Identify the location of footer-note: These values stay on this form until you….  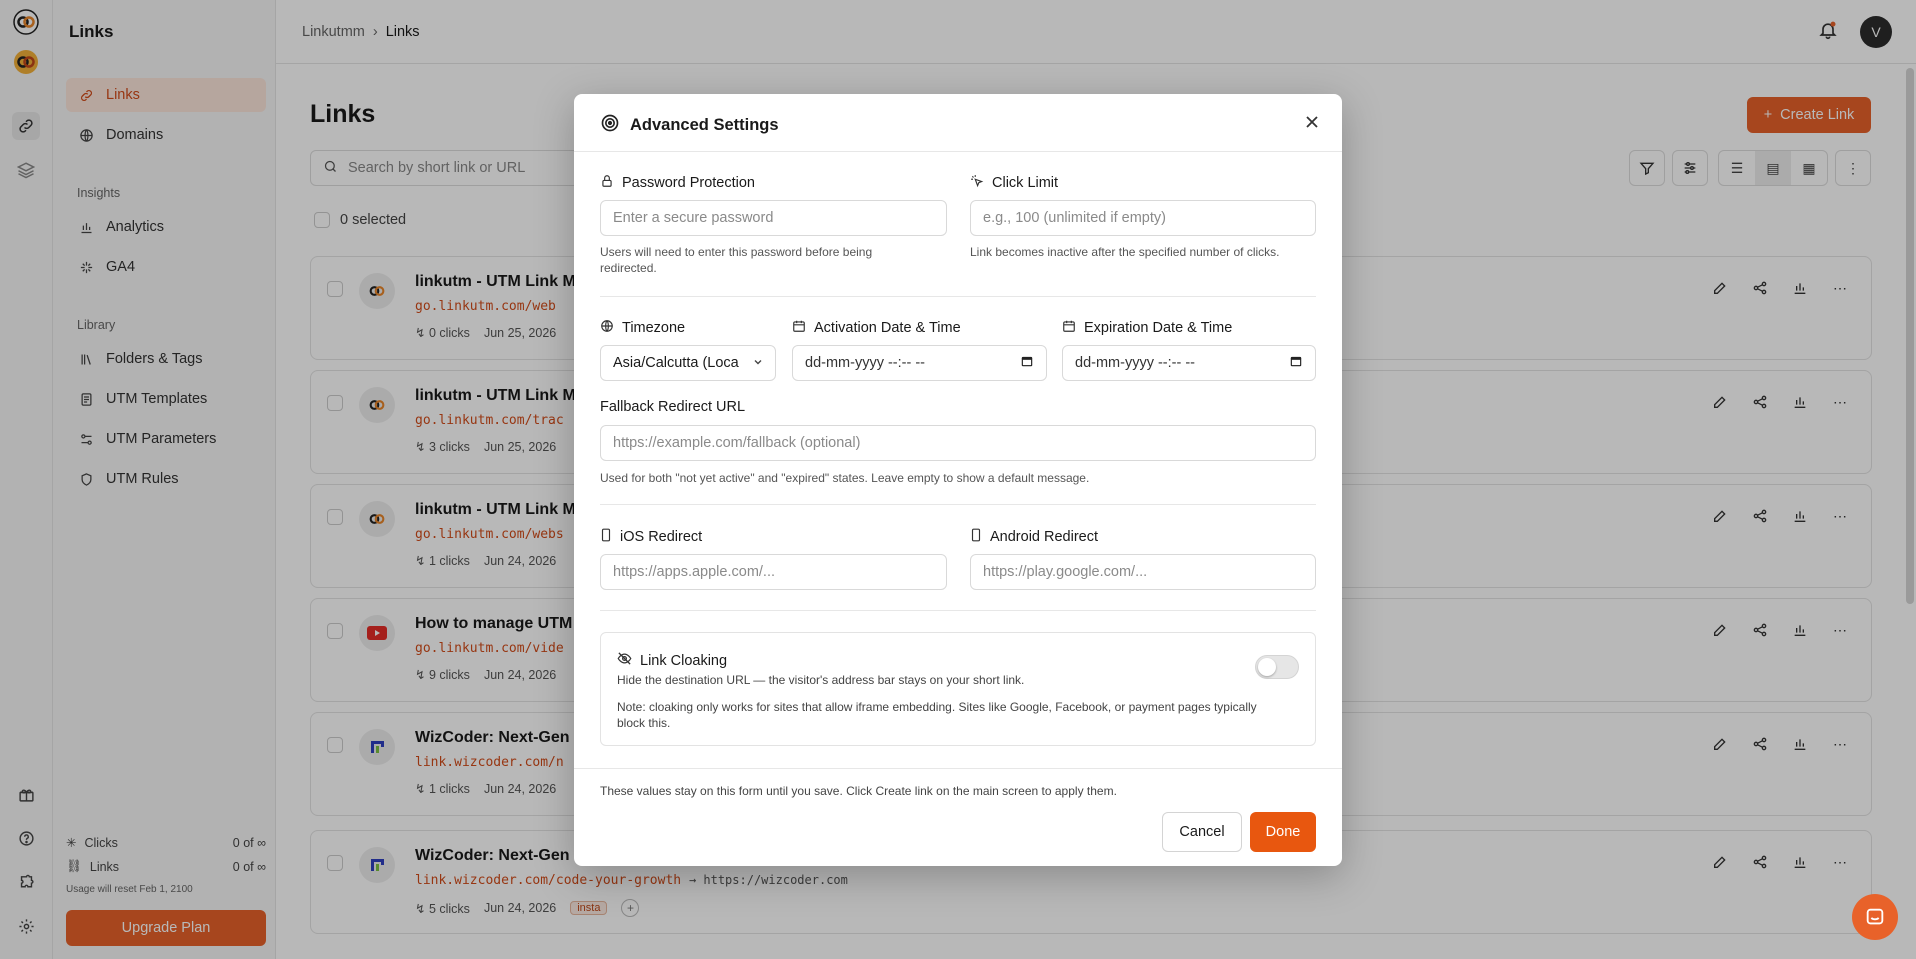
(858, 791).